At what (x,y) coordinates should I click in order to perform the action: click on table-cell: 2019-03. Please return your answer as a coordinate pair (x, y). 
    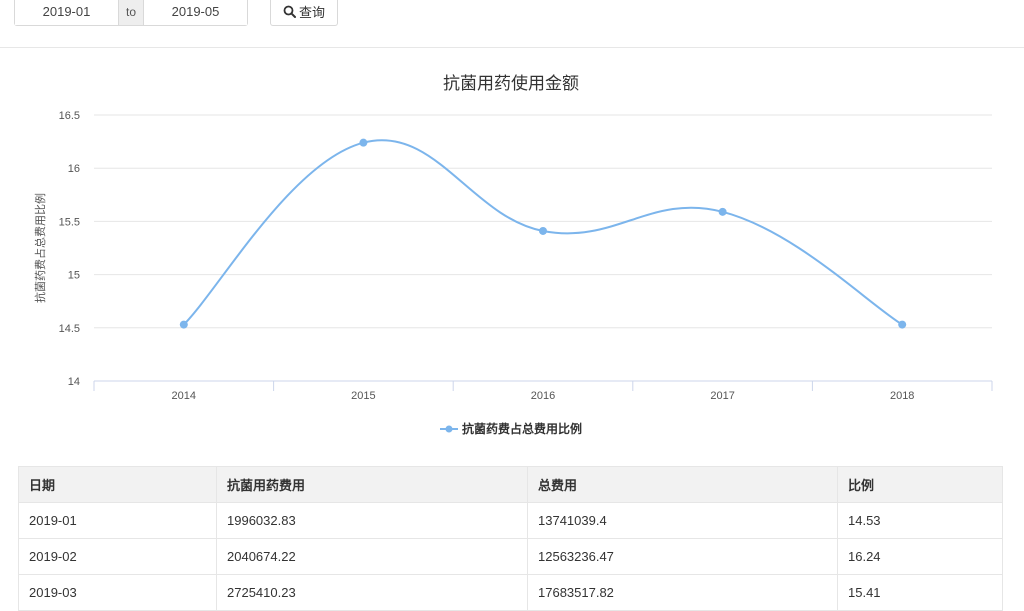
    Looking at the image, I should click on (117, 592).